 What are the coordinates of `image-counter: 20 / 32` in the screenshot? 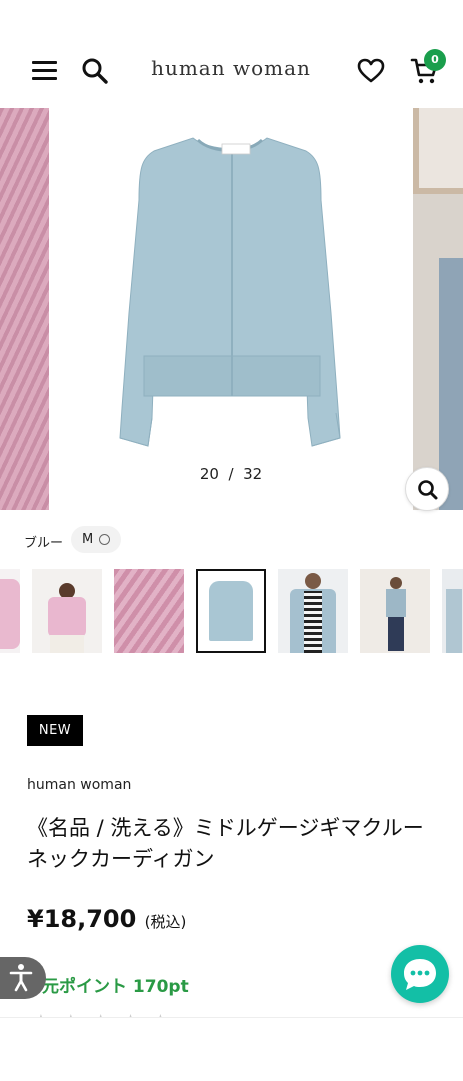 It's located at (231, 474).